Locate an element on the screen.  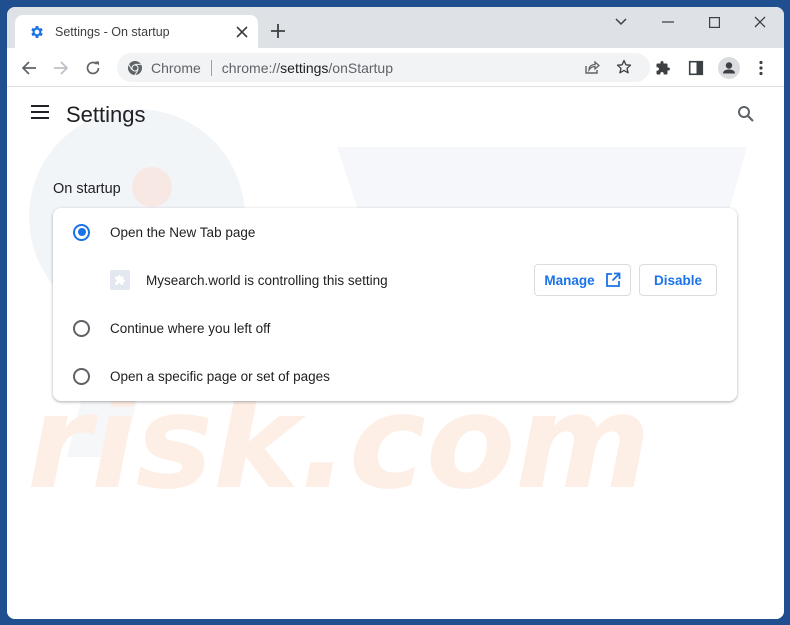
option-specific-pages: Open a specific page or set of pages is located at coordinates (395, 376).